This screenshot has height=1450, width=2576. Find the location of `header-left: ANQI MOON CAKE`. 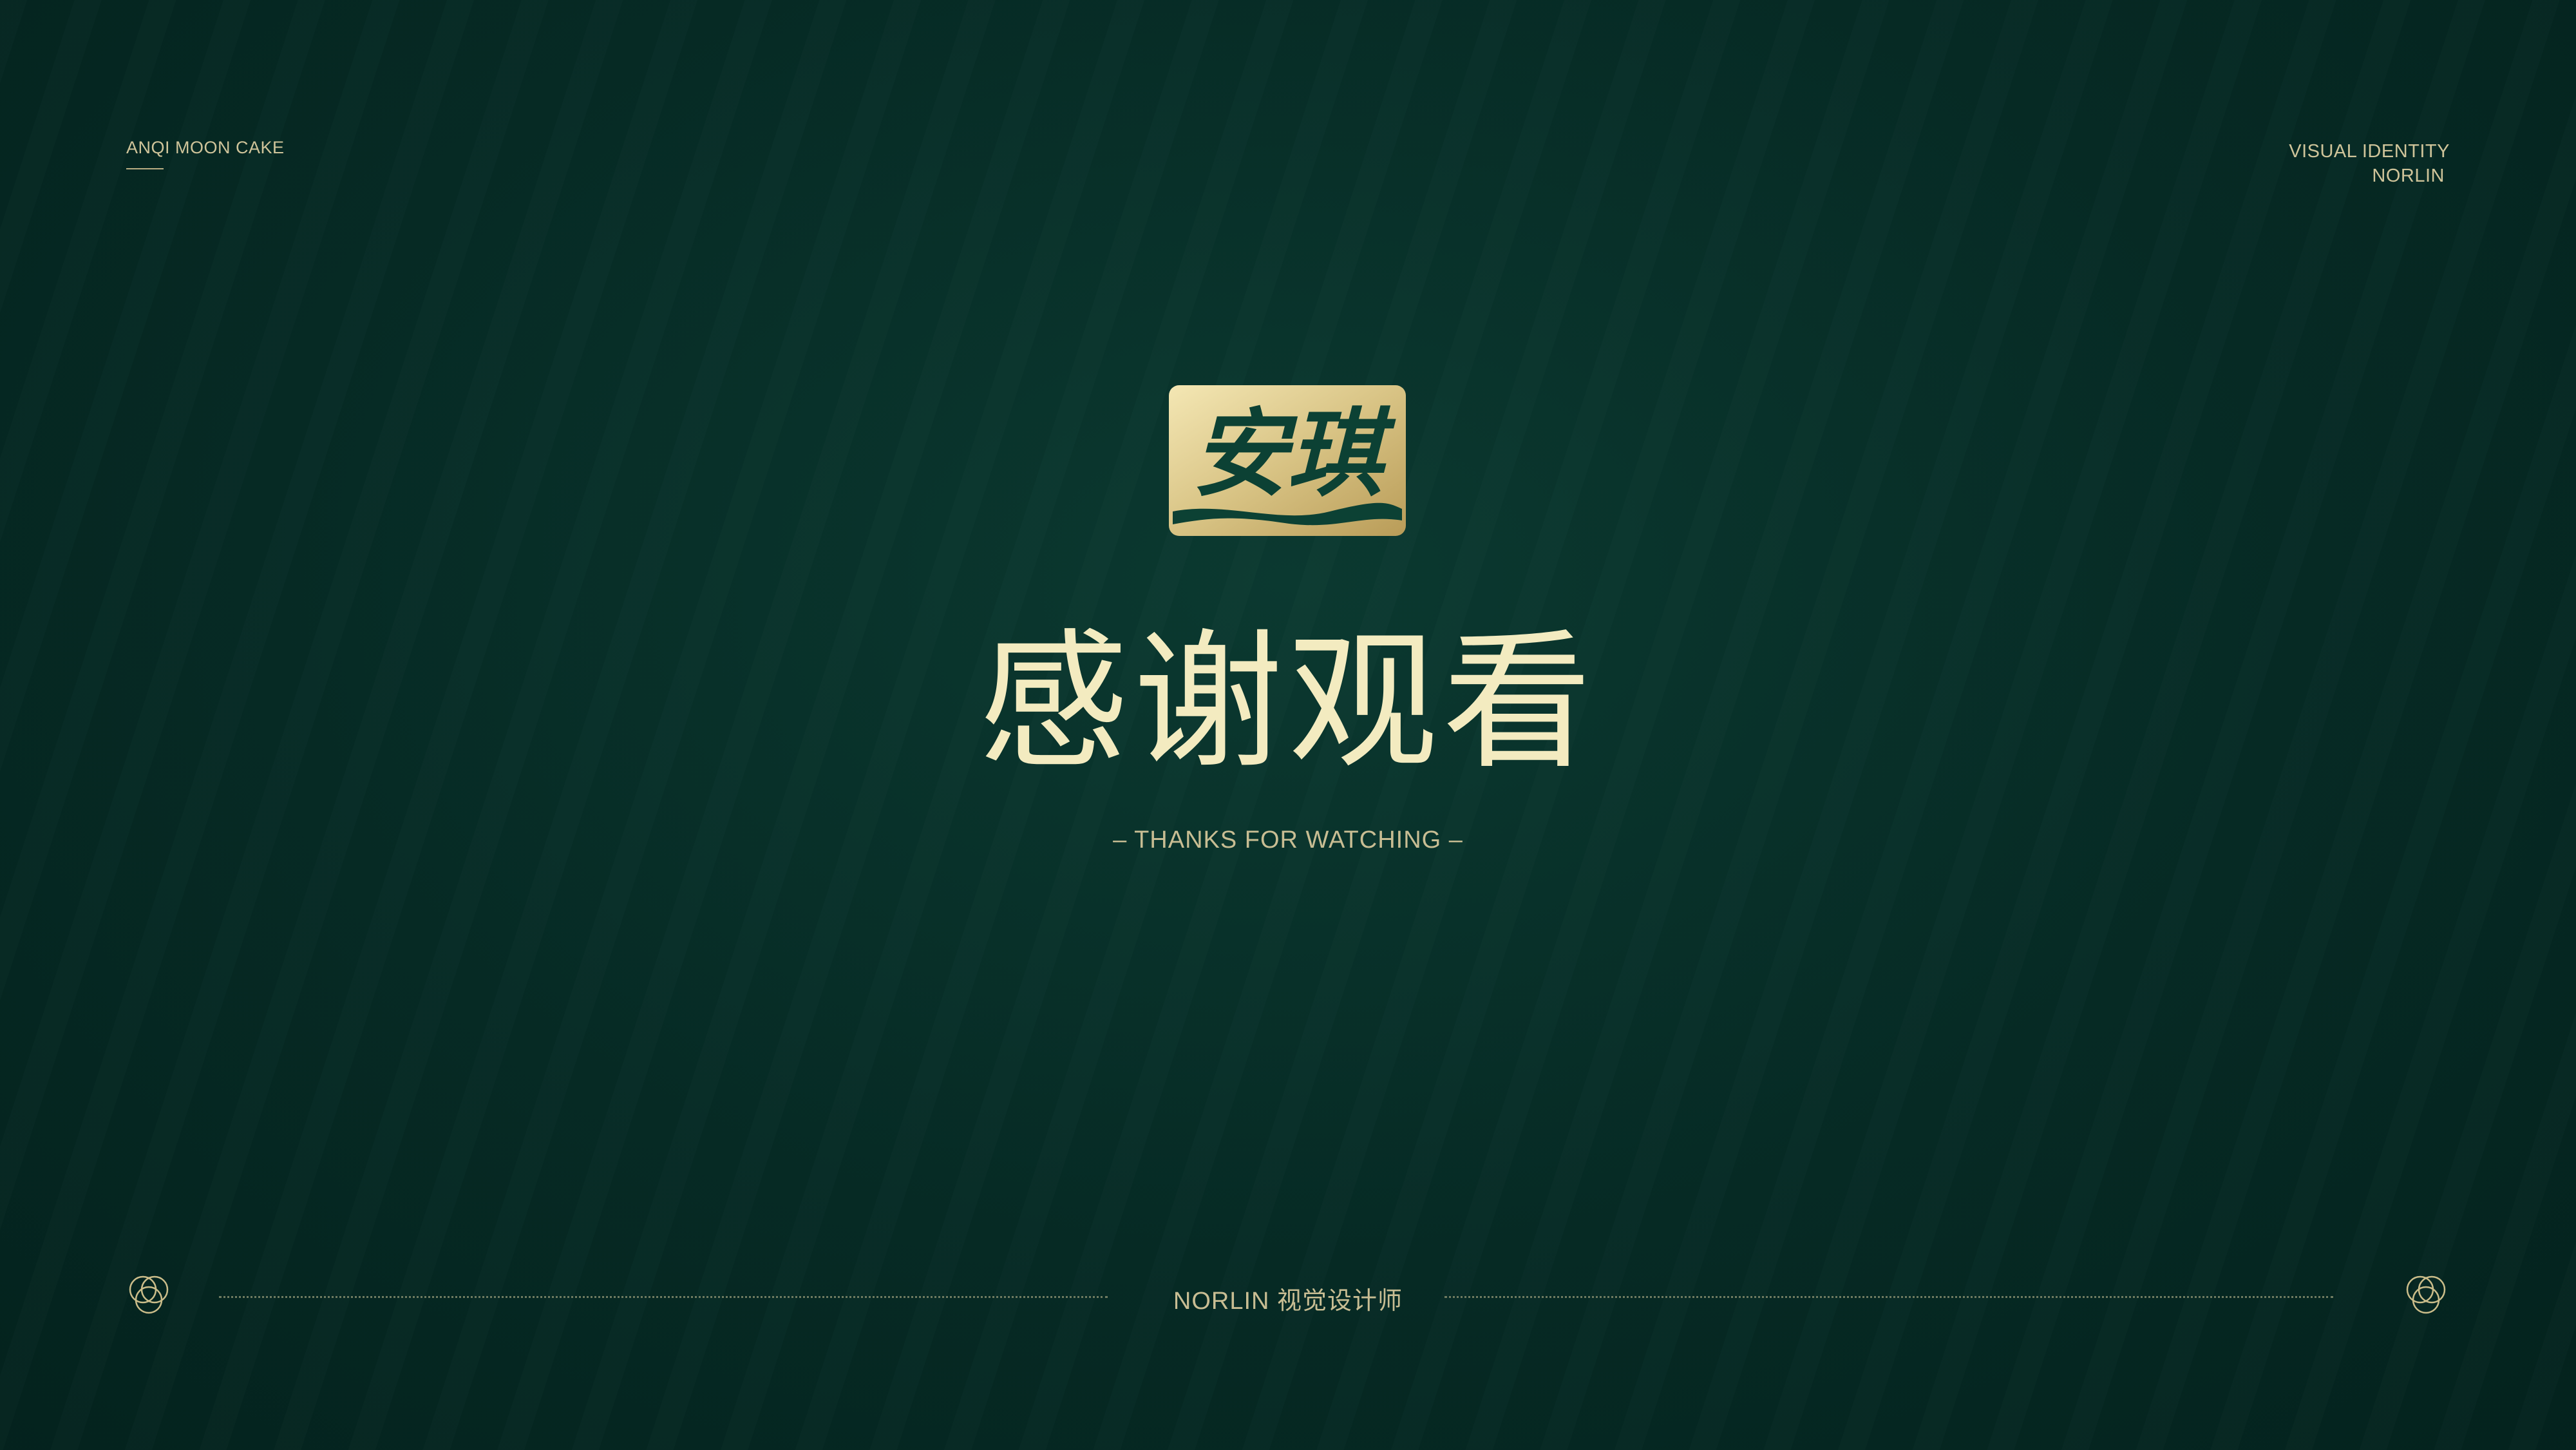

header-left: ANQI MOON CAKE is located at coordinates (206, 153).